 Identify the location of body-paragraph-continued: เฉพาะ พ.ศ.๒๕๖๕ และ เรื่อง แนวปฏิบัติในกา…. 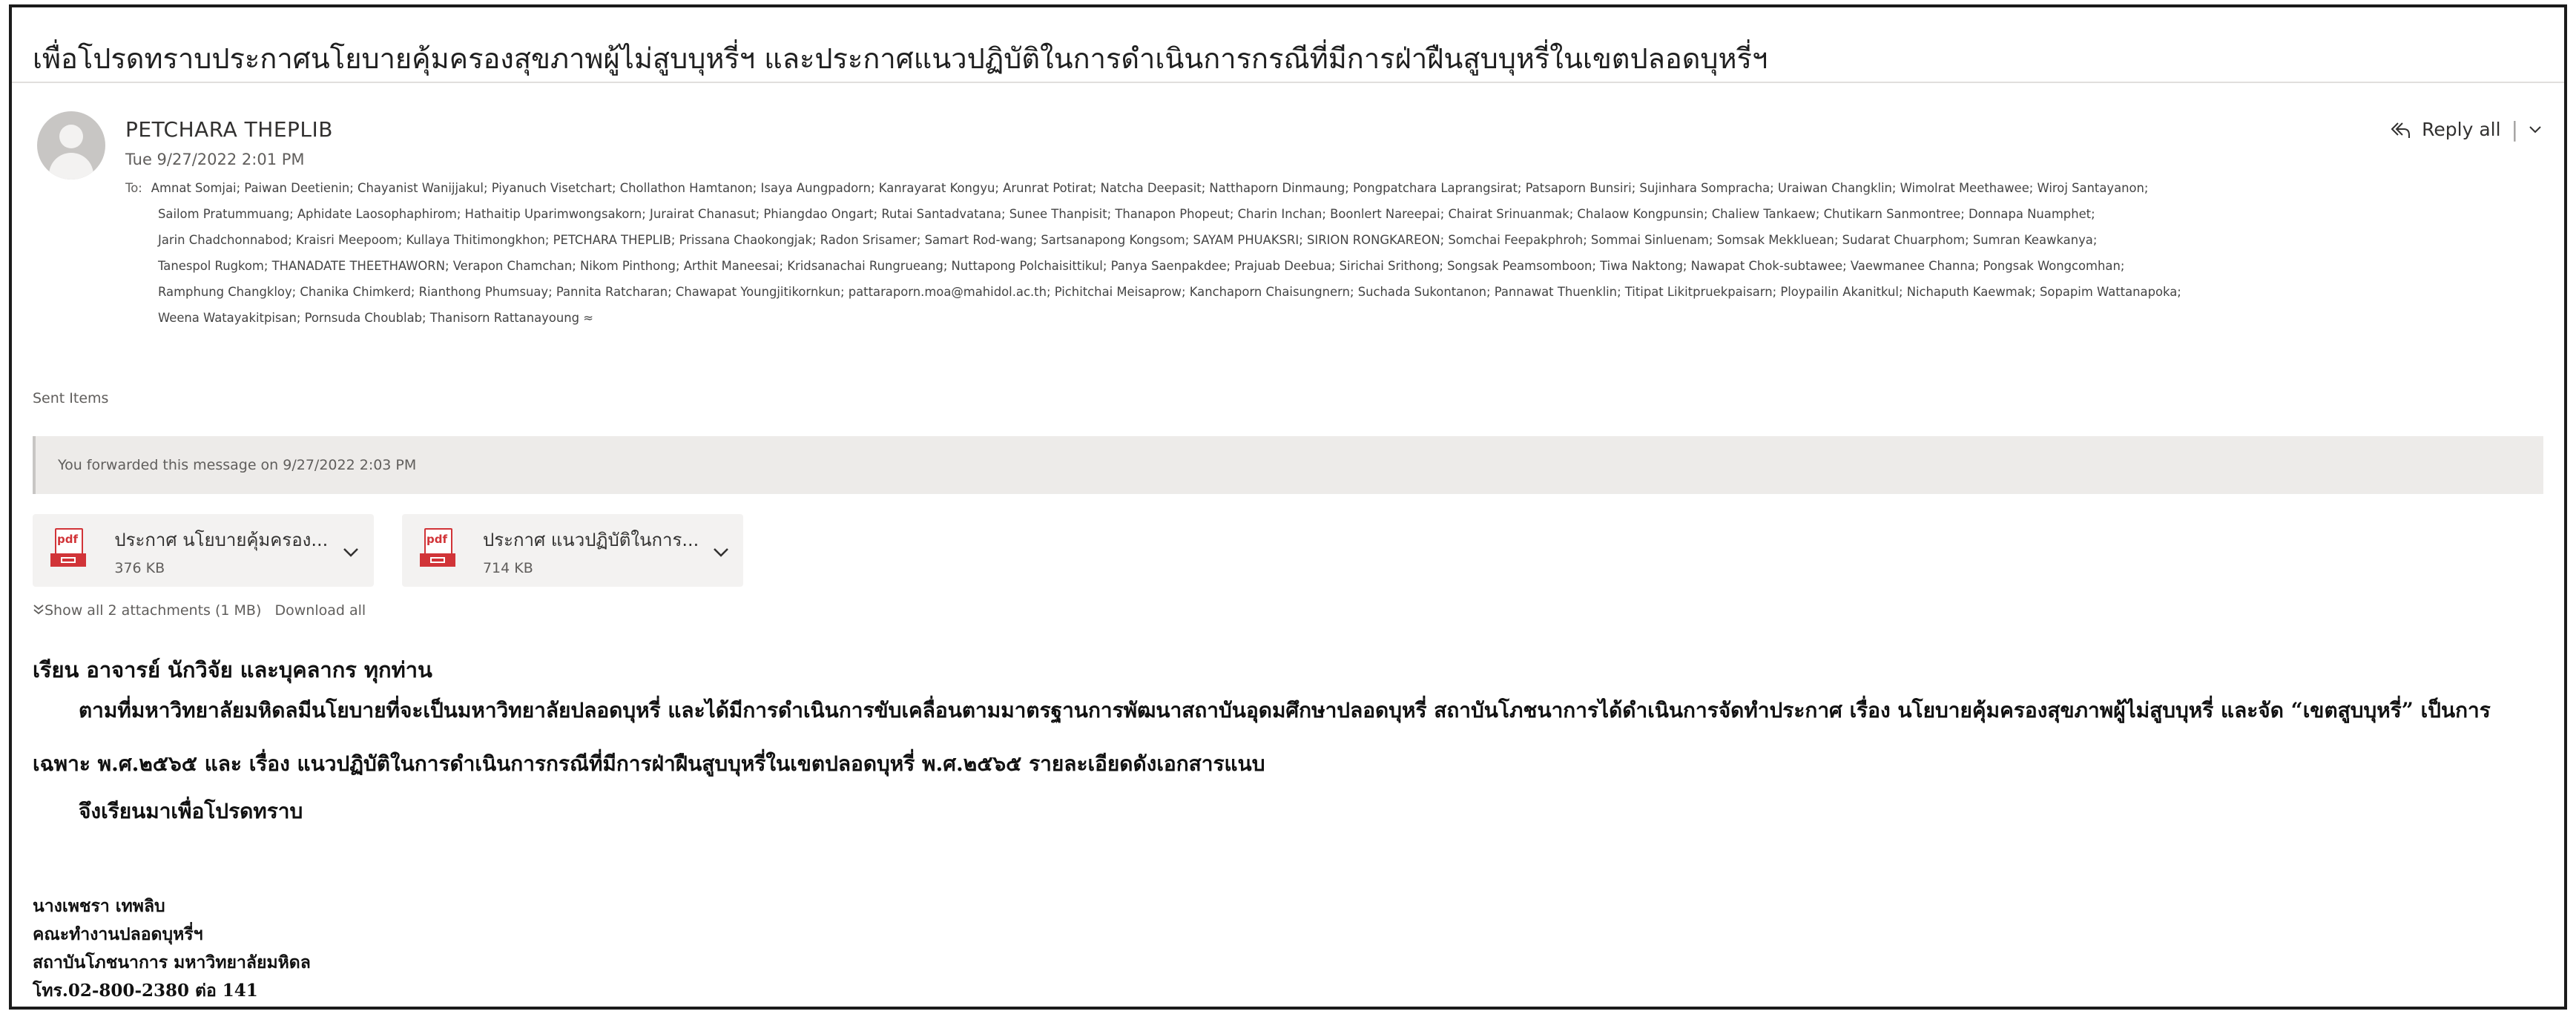
(649, 763).